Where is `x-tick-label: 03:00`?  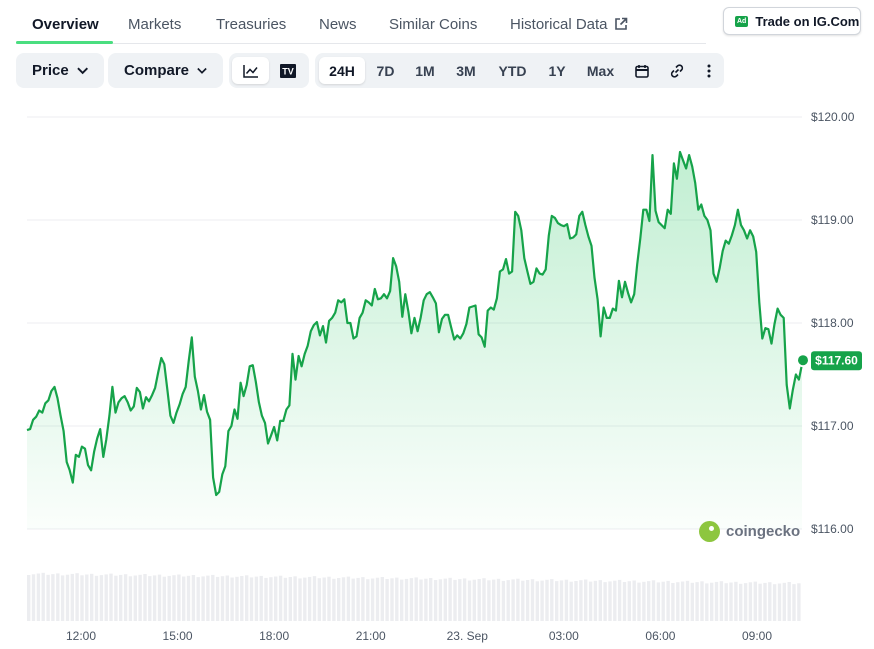
x-tick-label: 03:00 is located at coordinates (564, 636).